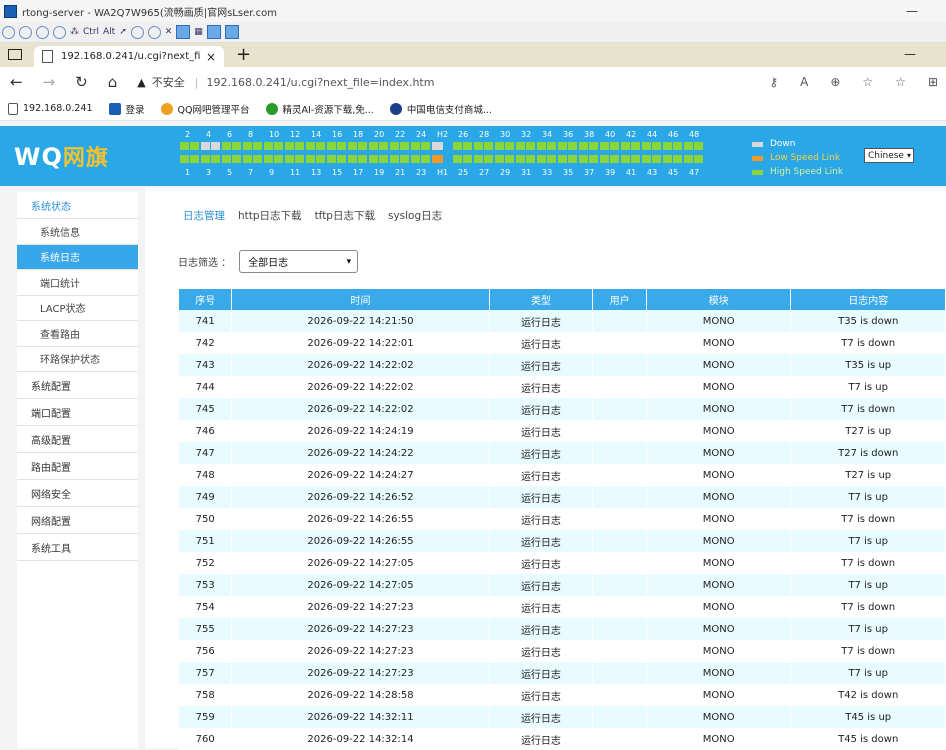 The width and height of the screenshot is (946, 750). What do you see at coordinates (211, 57) in the screenshot?
I see `close-tab-icon: ×` at bounding box center [211, 57].